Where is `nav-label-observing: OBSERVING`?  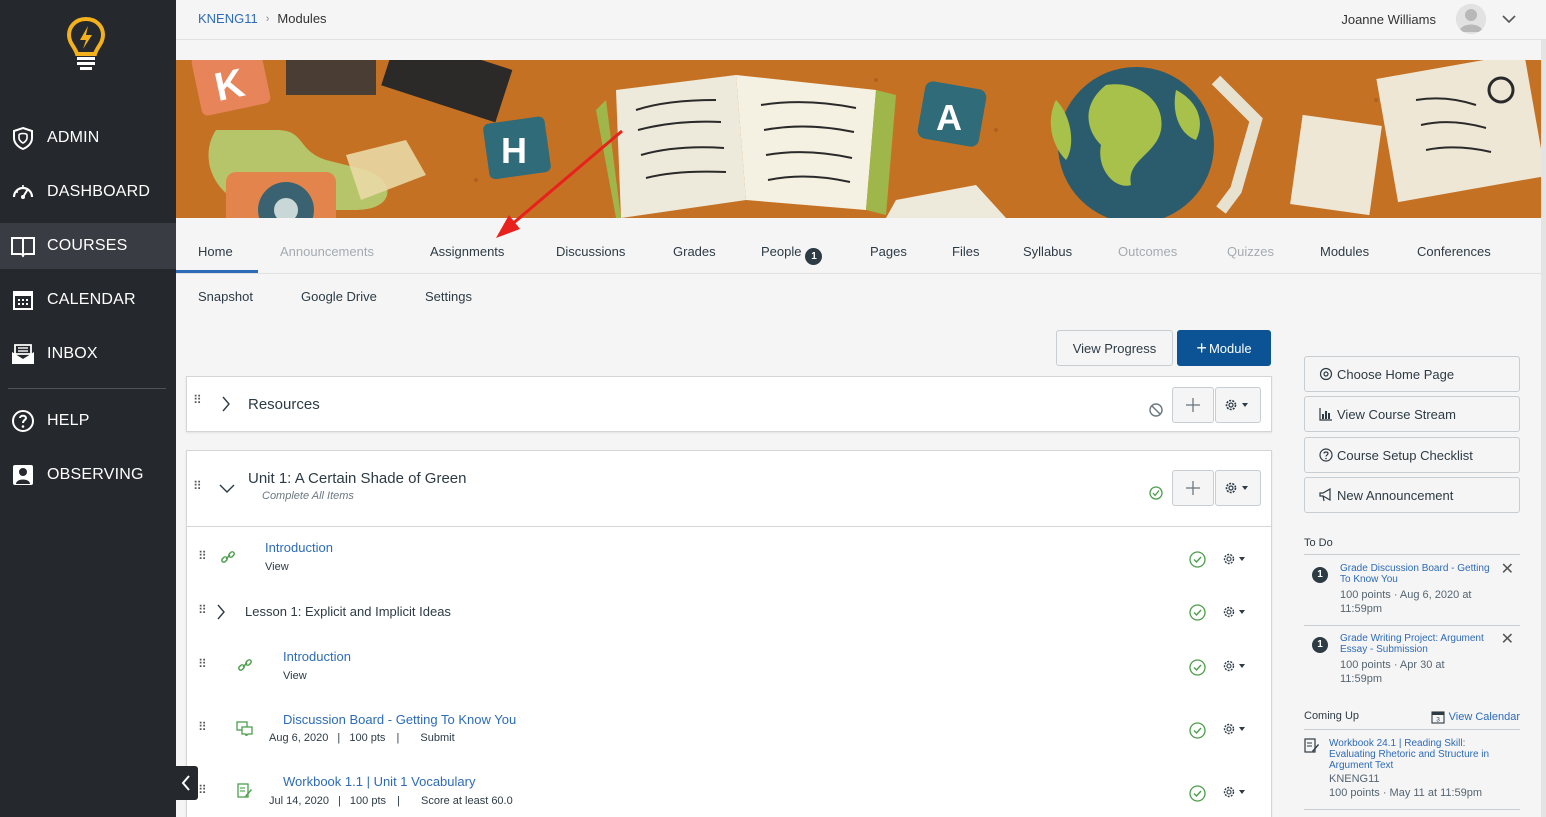 nav-label-observing: OBSERVING is located at coordinates (95, 474).